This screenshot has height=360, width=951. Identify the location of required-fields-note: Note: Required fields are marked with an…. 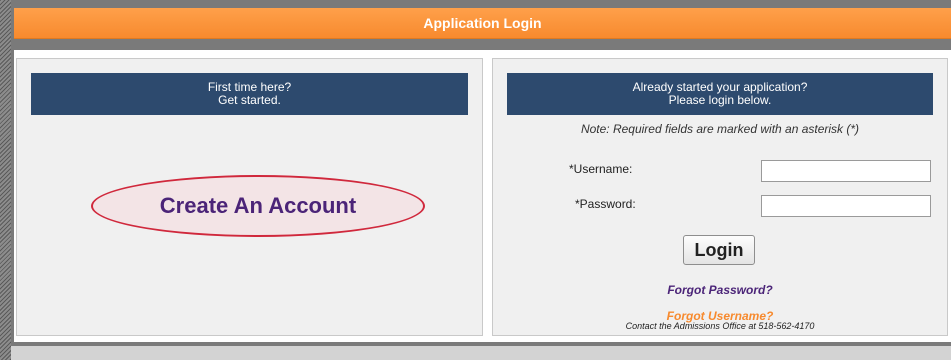
(720, 129).